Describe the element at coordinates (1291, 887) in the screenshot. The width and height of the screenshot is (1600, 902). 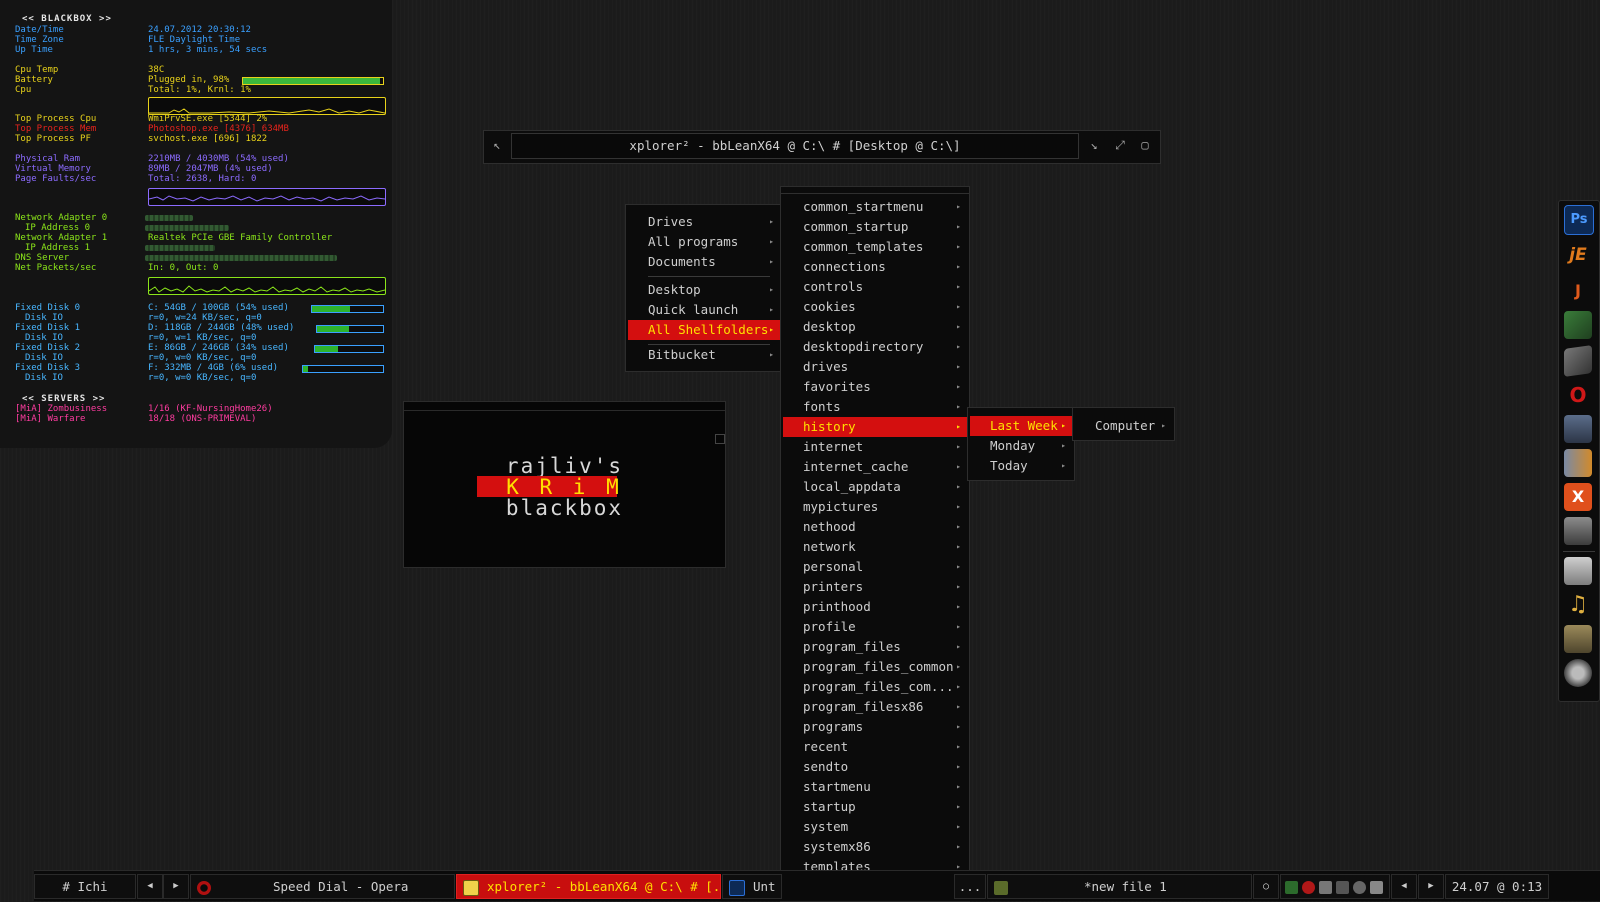
I see `chart-tray-icon` at that location.